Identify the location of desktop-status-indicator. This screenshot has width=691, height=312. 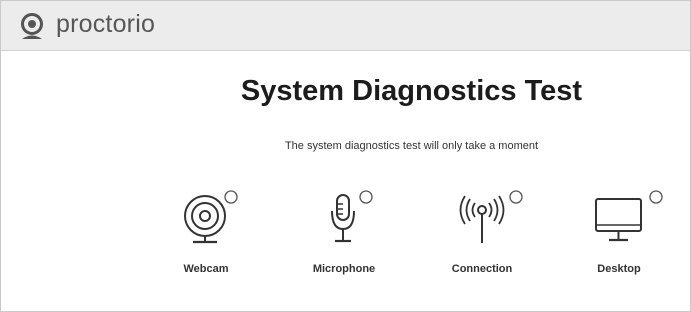
(656, 197).